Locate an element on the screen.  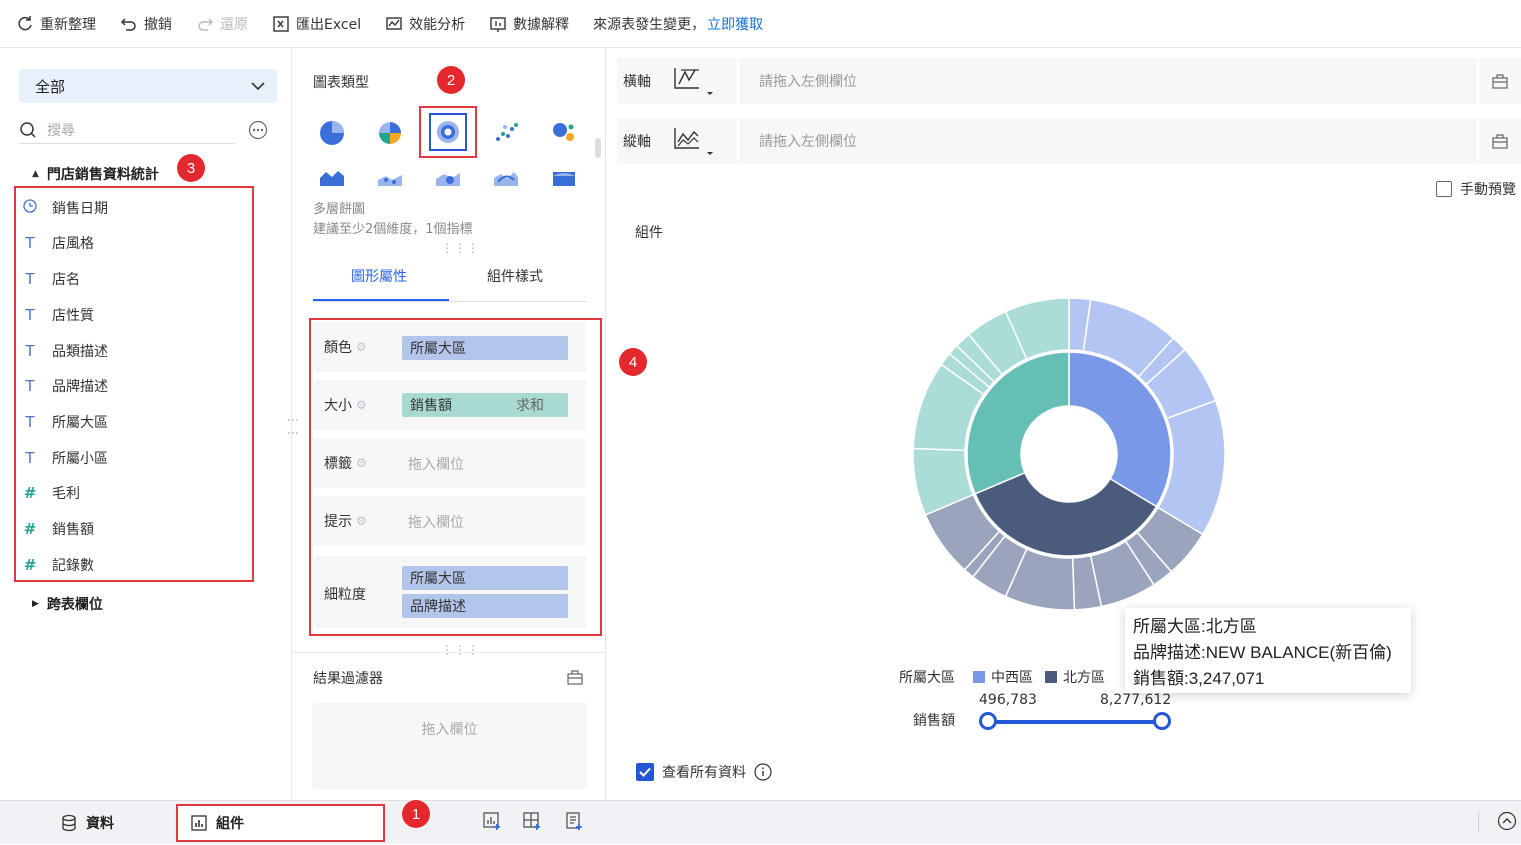
x-axis-icon is located at coordinates (695, 81).